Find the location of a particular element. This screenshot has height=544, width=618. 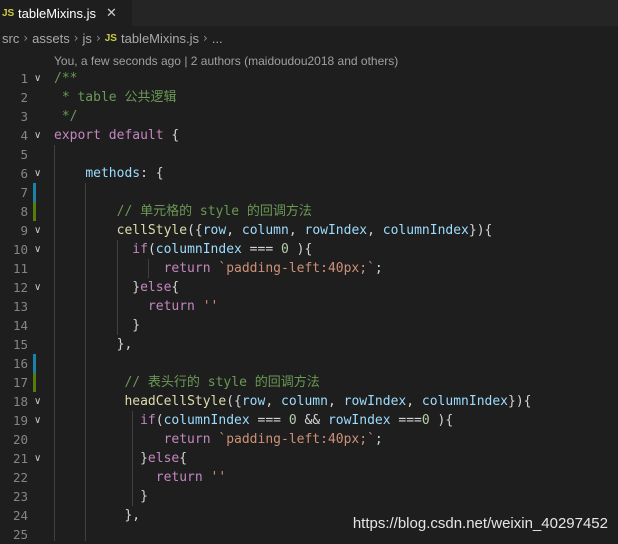

code-token: ({ is located at coordinates (234, 401).